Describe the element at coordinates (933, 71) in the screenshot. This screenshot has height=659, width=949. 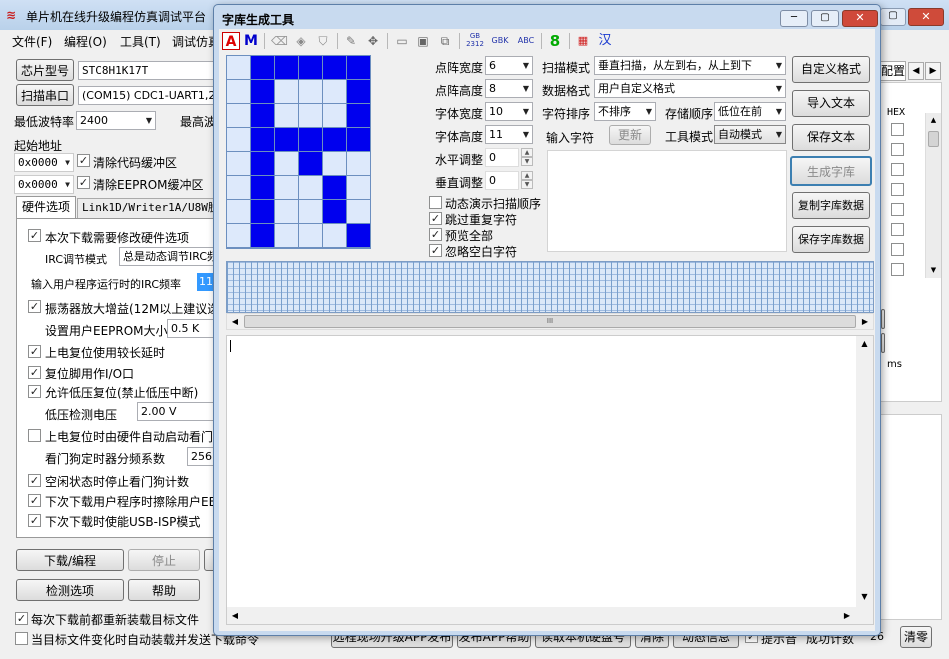
I see `tab-scroll-right: ▶` at that location.